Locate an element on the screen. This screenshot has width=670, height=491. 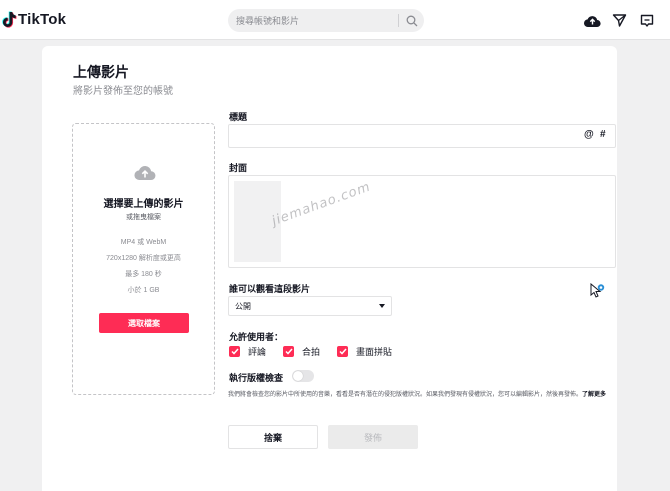
toggle-knob is located at coordinates (298, 376).